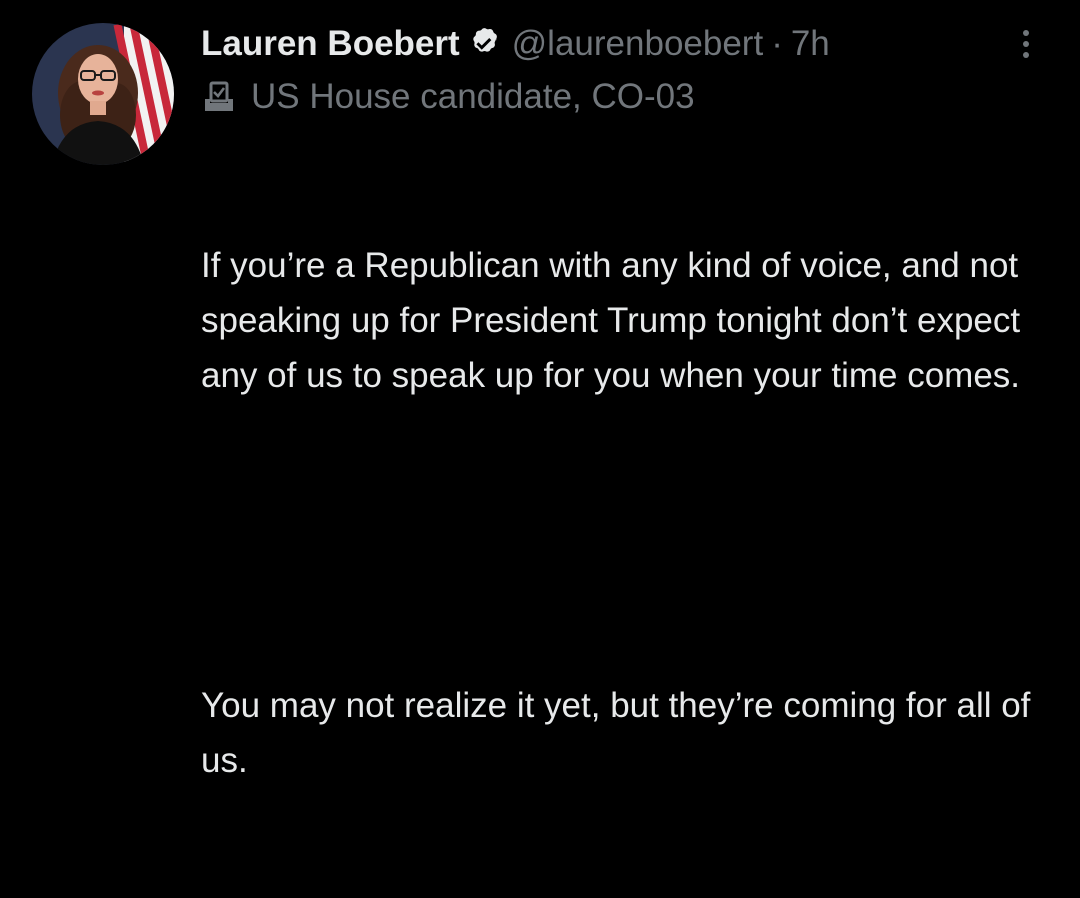 Image resolution: width=1080 pixels, height=898 pixels. Describe the element at coordinates (330, 44) in the screenshot. I see `author-display-name: Lauren Boebert` at that location.